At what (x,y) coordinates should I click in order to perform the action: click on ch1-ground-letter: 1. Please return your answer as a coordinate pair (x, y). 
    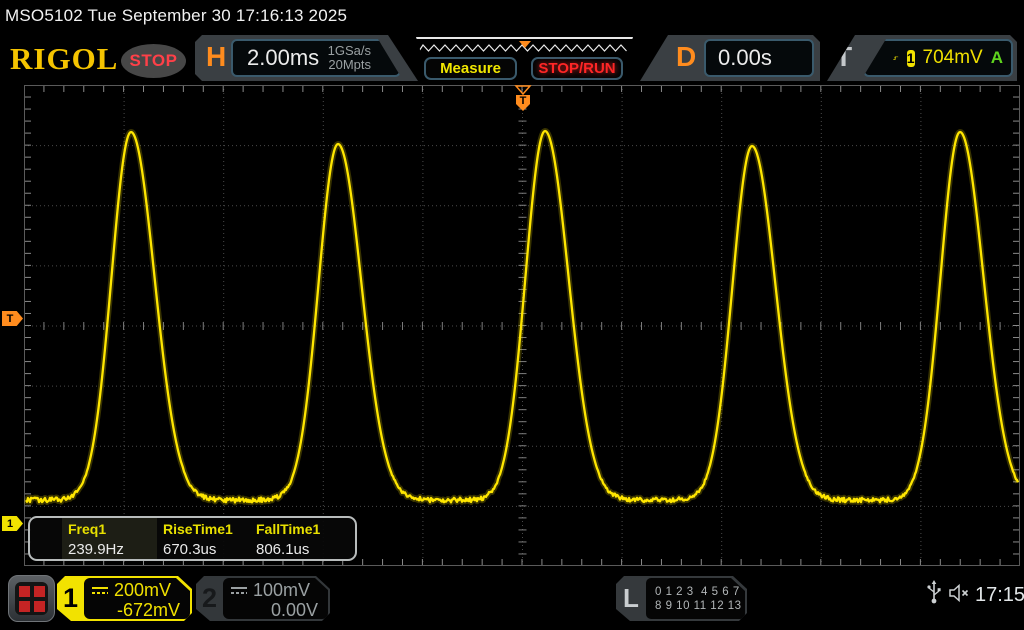
    Looking at the image, I should click on (10, 523).